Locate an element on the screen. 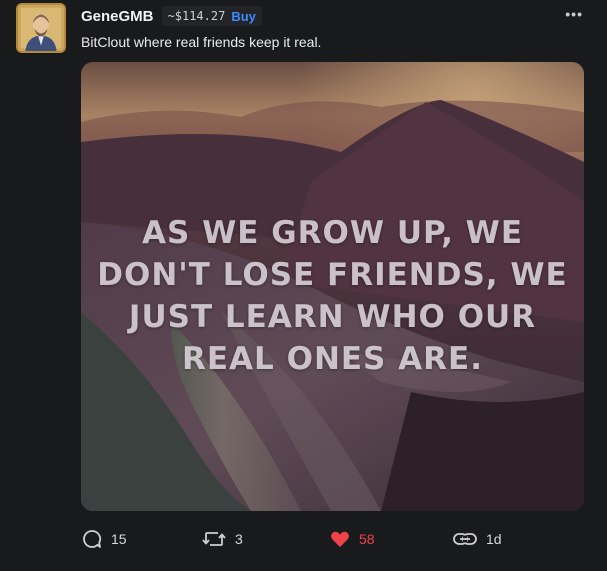  quote-line: JUST LEARN WHO OUR is located at coordinates (332, 317).